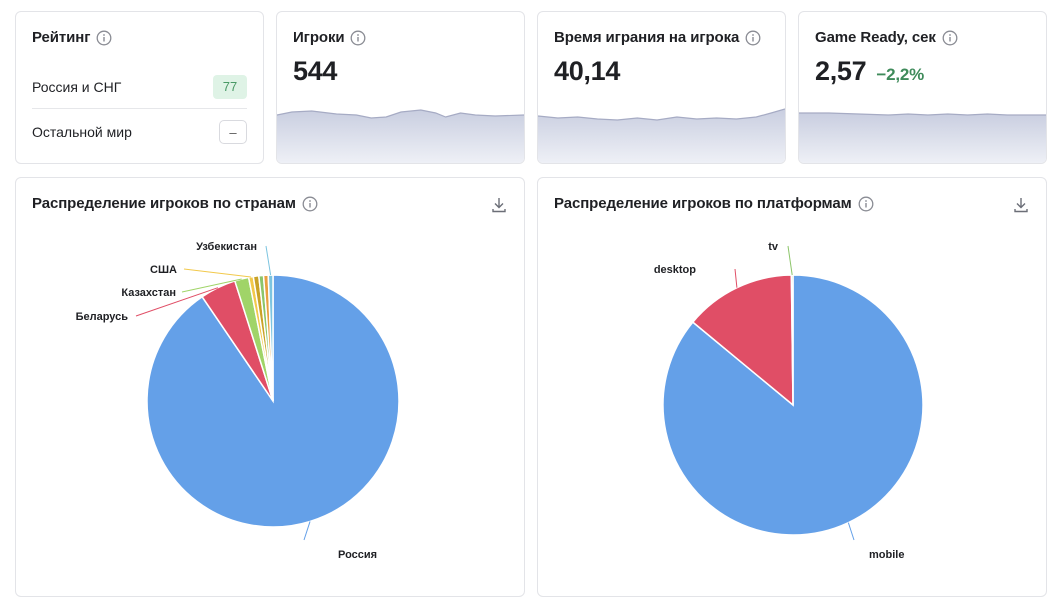  I want to click on playtime-title-wrap: Время играния на игрока, so click(657, 37).